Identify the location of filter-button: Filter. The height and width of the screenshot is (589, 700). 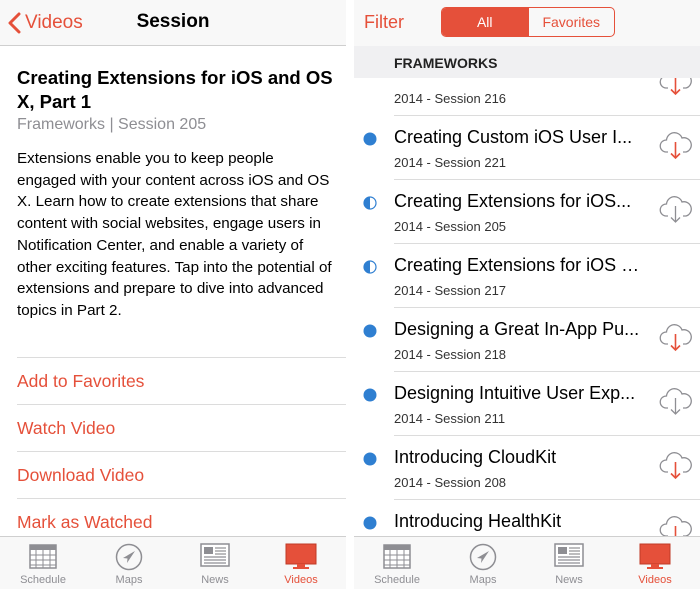
(384, 22).